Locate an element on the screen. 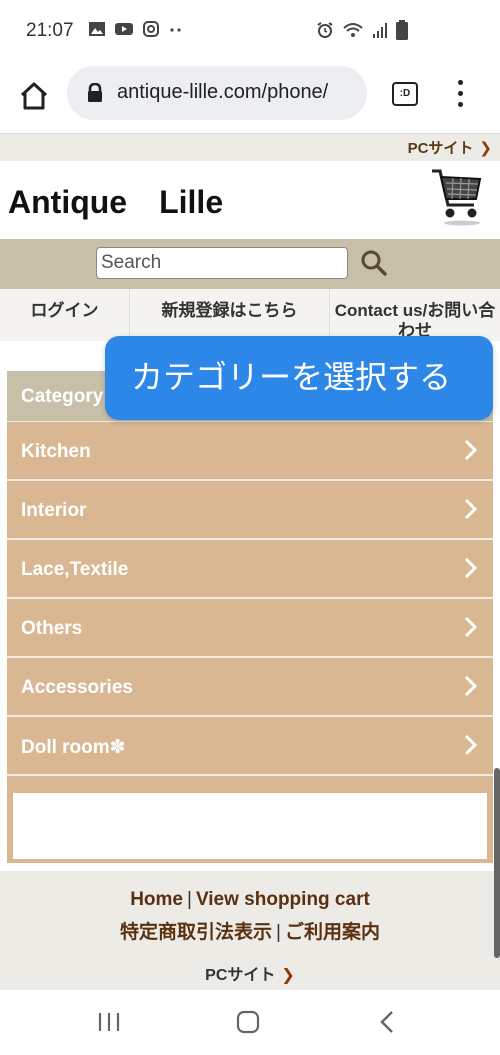 The height and width of the screenshot is (1055, 500). category-item-label: Interior is located at coordinates (54, 510).